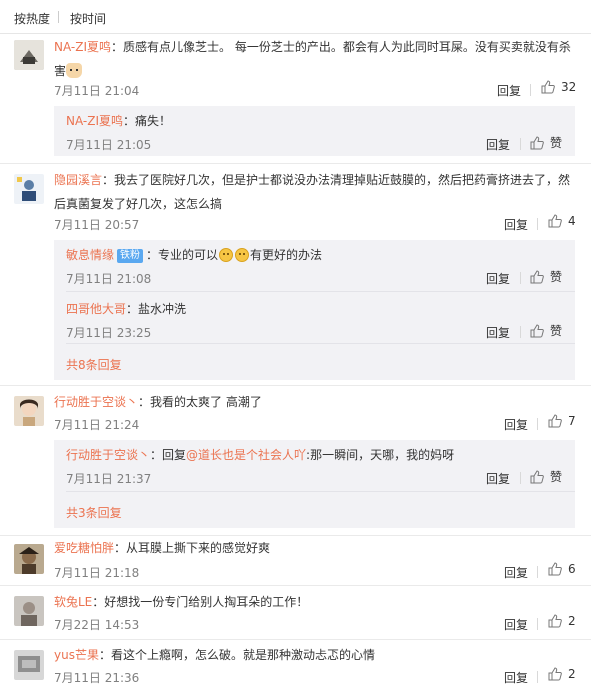 The image size is (591, 691). Describe the element at coordinates (380, 455) in the screenshot. I see `reply-body: :那一瞬间，天哪，我的妈呀` at that location.